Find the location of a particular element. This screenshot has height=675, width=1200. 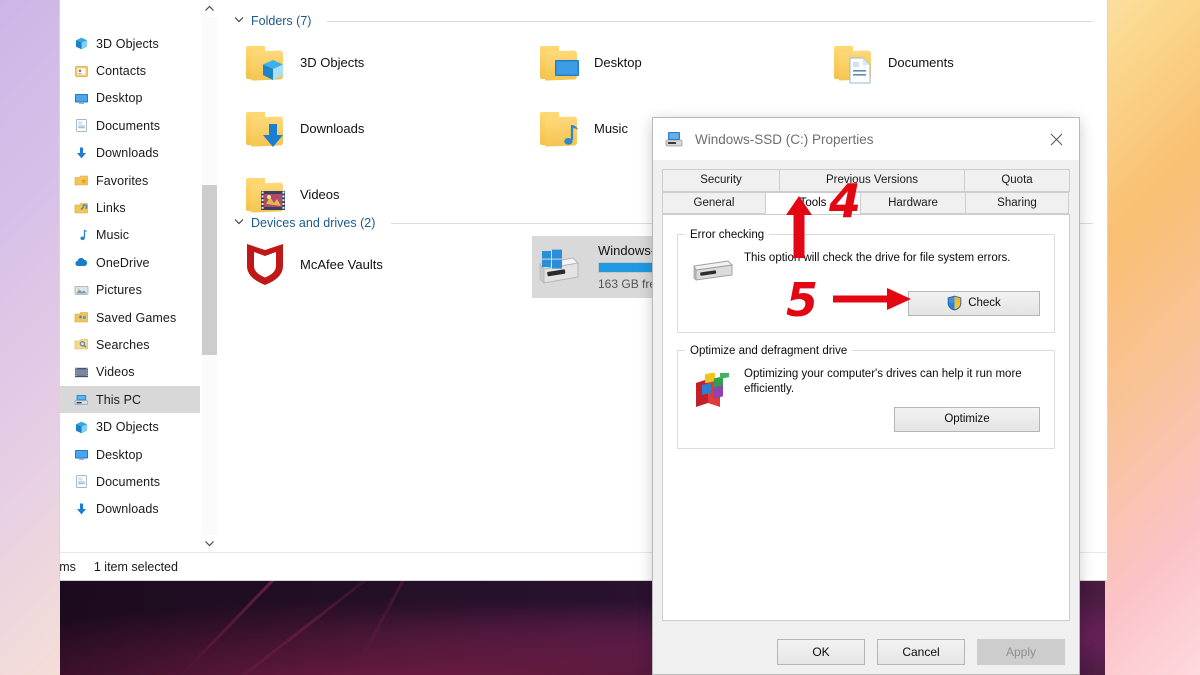

group-divider is located at coordinates (710, 21).